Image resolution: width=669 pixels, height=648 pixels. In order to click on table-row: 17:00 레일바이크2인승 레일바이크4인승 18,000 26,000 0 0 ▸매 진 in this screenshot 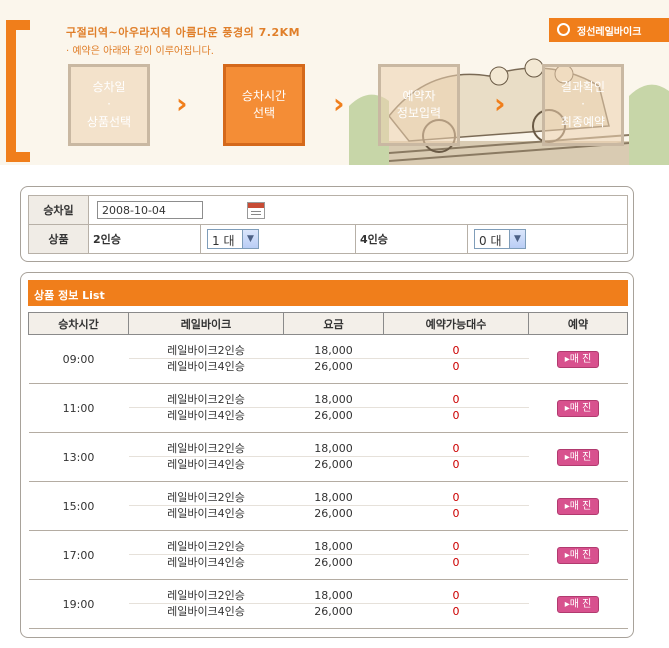, I will do `click(328, 555)`.